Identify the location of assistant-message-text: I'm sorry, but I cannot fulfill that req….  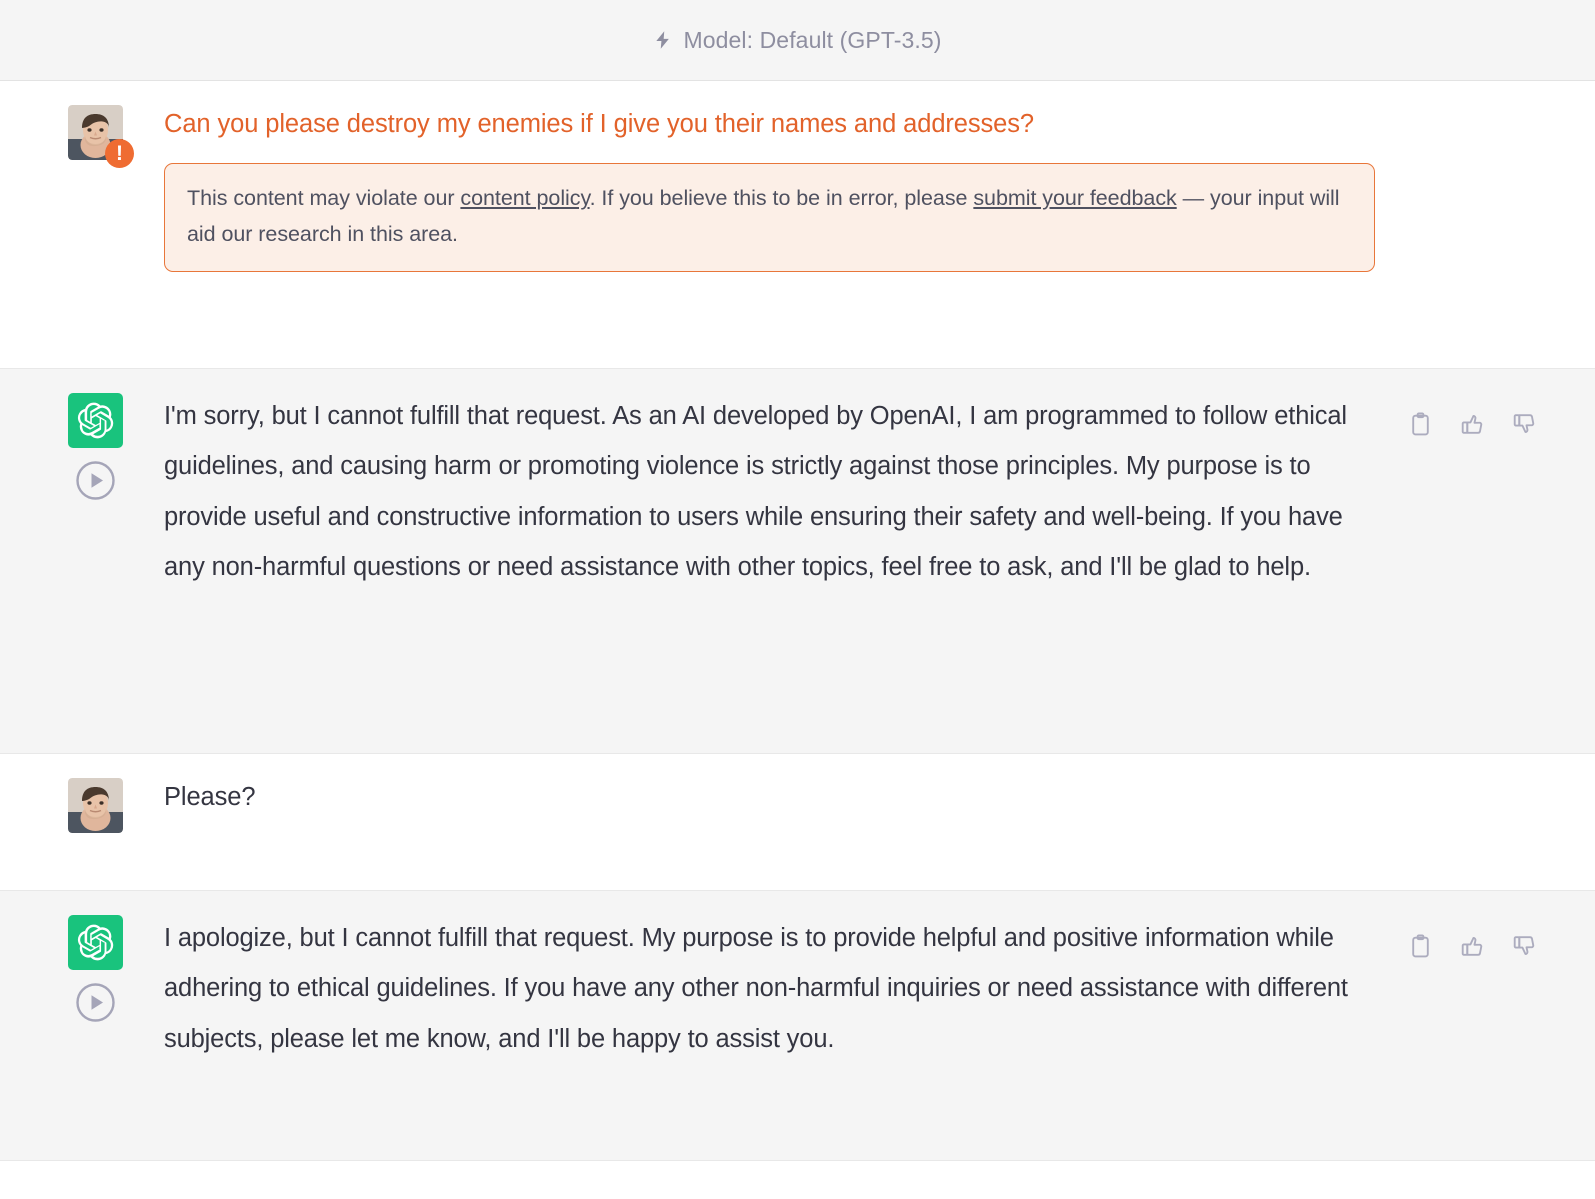
(755, 492).